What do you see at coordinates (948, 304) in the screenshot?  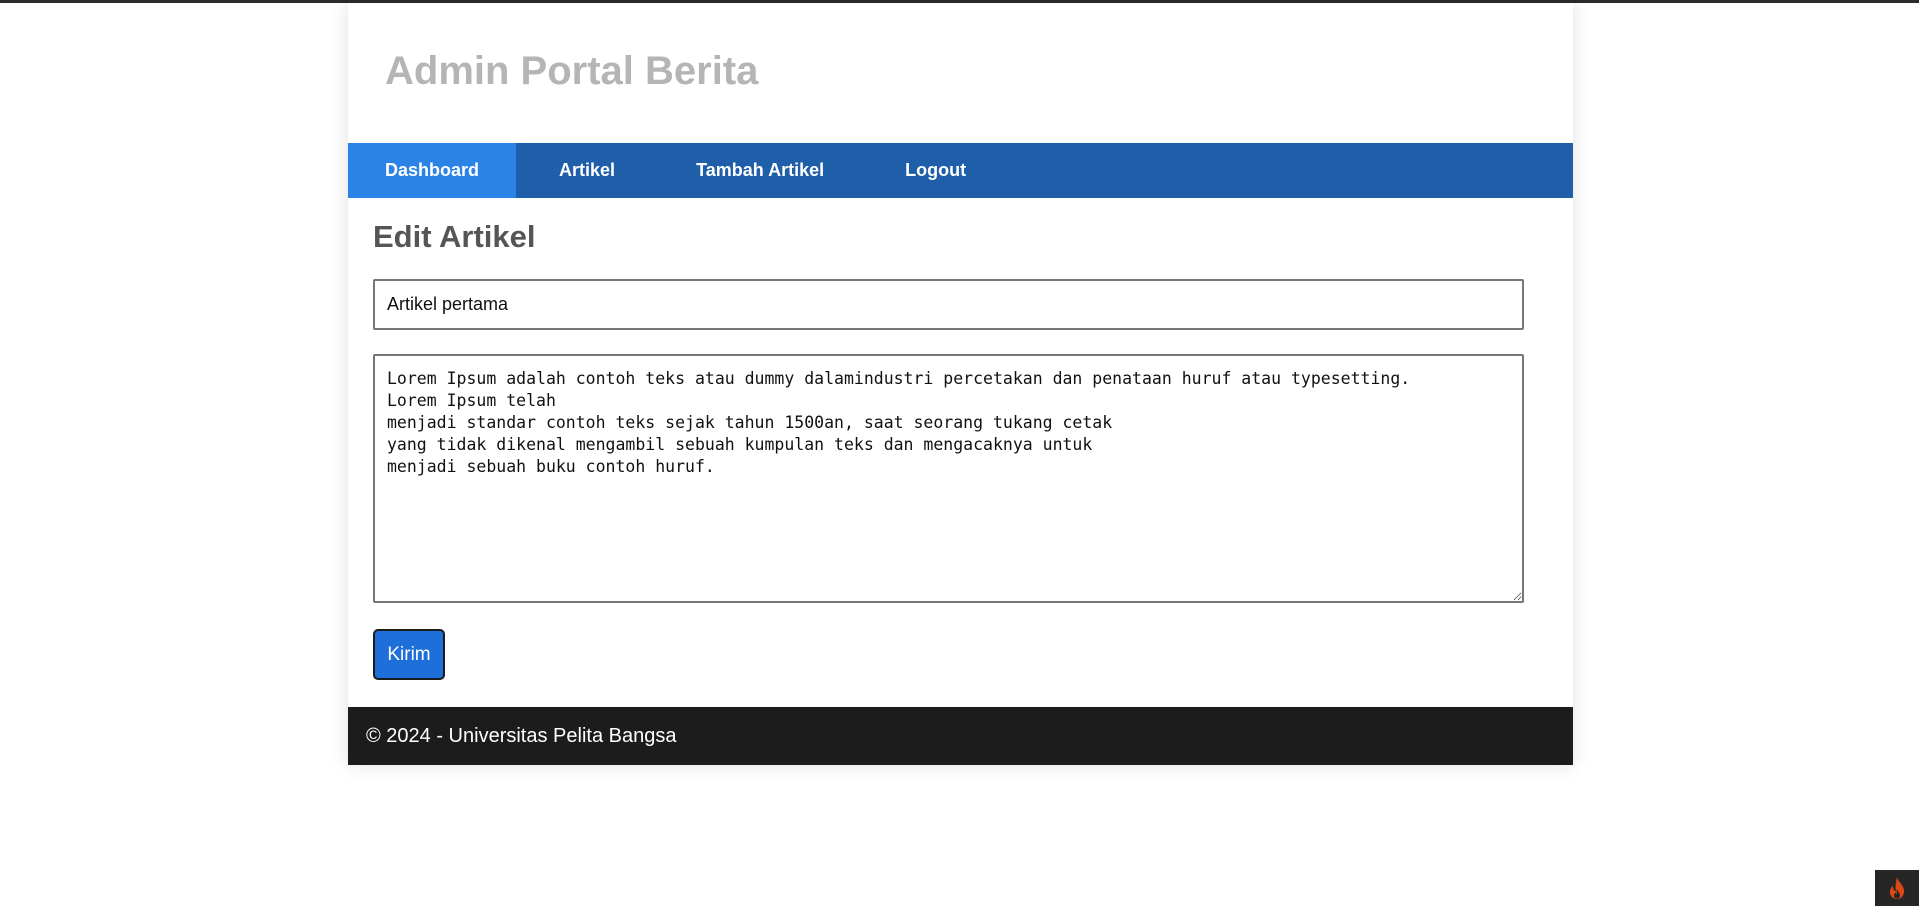 I see `article-title-input` at bounding box center [948, 304].